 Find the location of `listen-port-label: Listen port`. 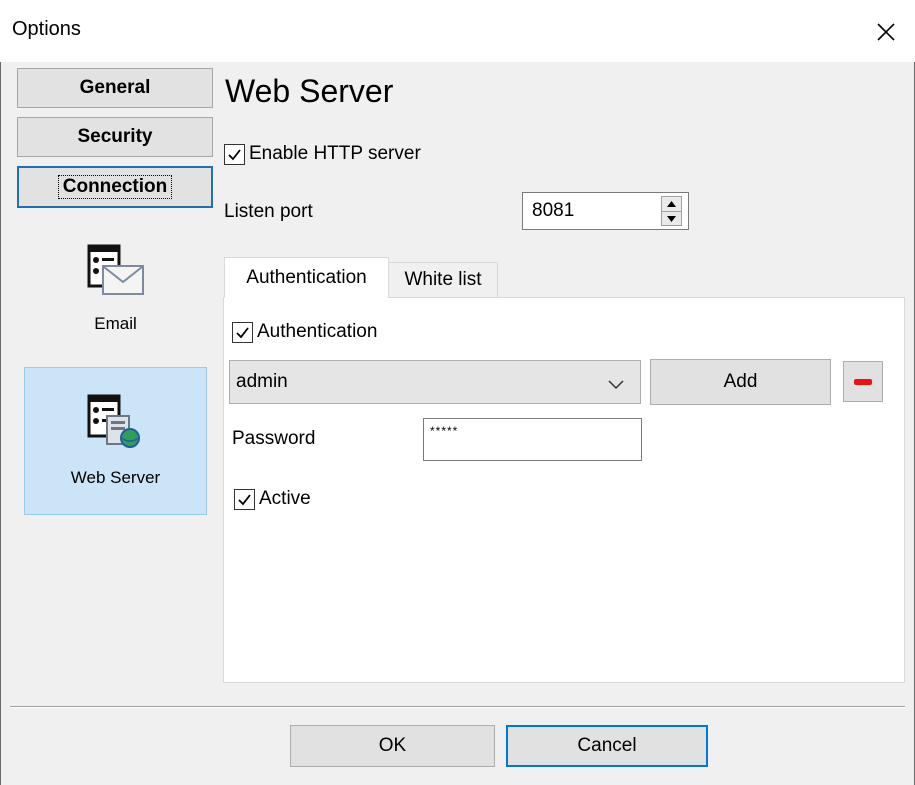

listen-port-label: Listen port is located at coordinates (268, 211).